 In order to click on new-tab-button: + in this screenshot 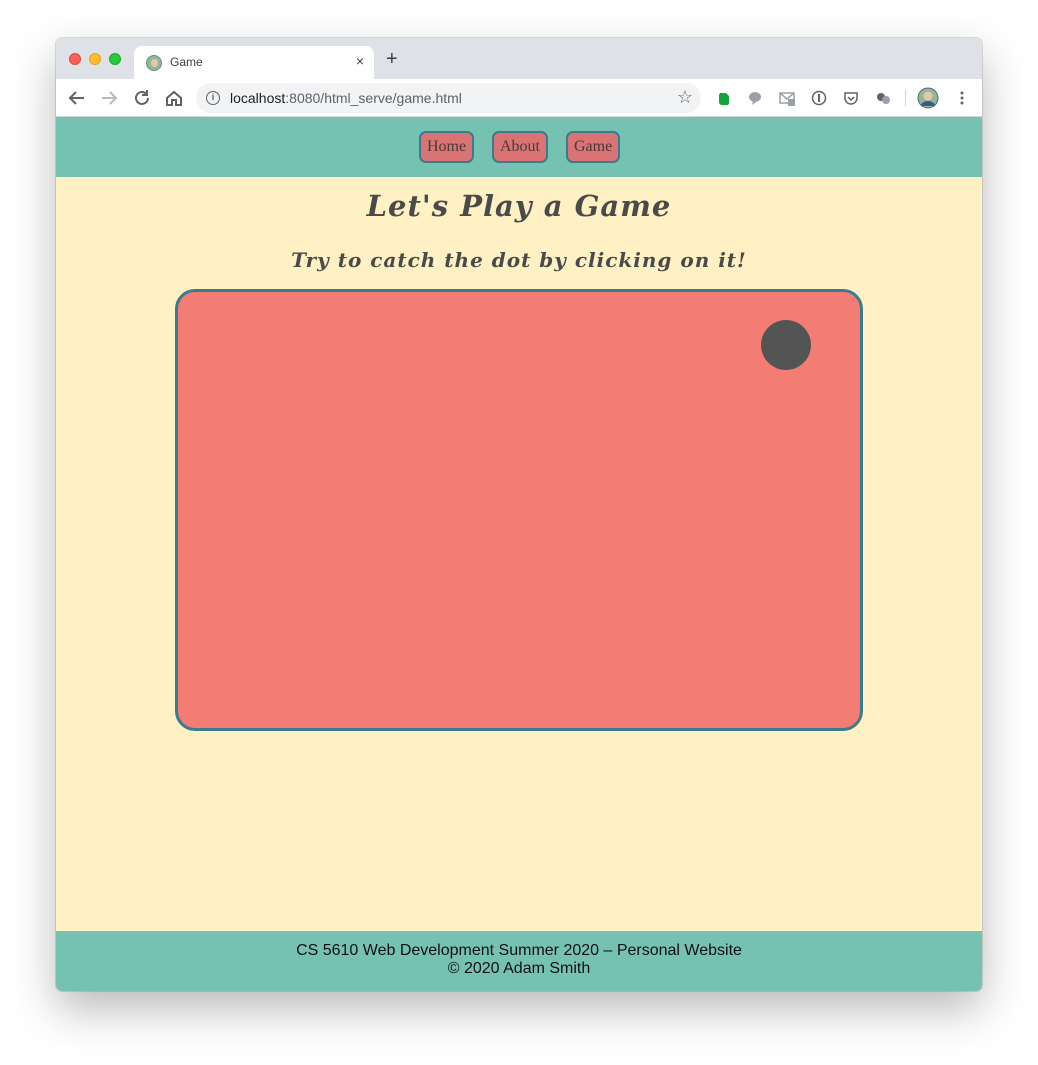, I will do `click(392, 59)`.